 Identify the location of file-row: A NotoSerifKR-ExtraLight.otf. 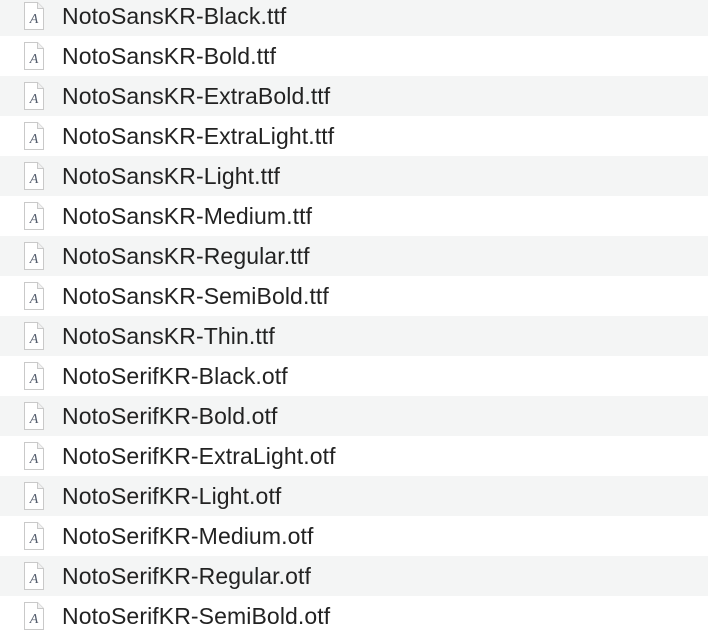
(354, 456).